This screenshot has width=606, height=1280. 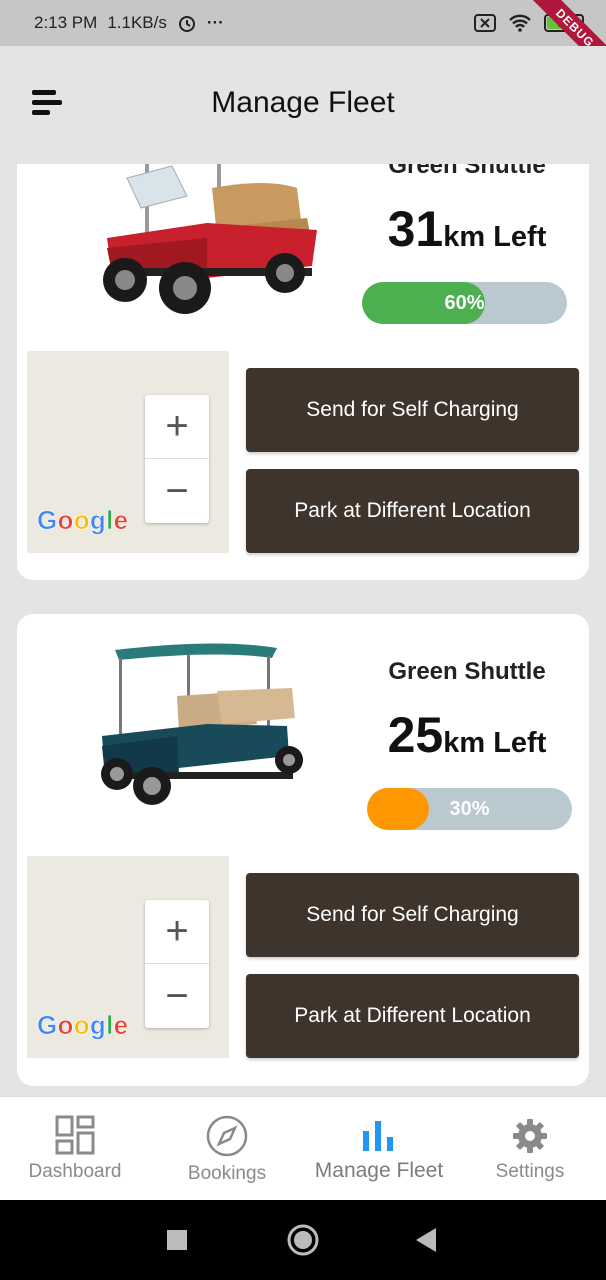 What do you see at coordinates (66, 22) in the screenshot?
I see `status-time: 2:13 PM` at bounding box center [66, 22].